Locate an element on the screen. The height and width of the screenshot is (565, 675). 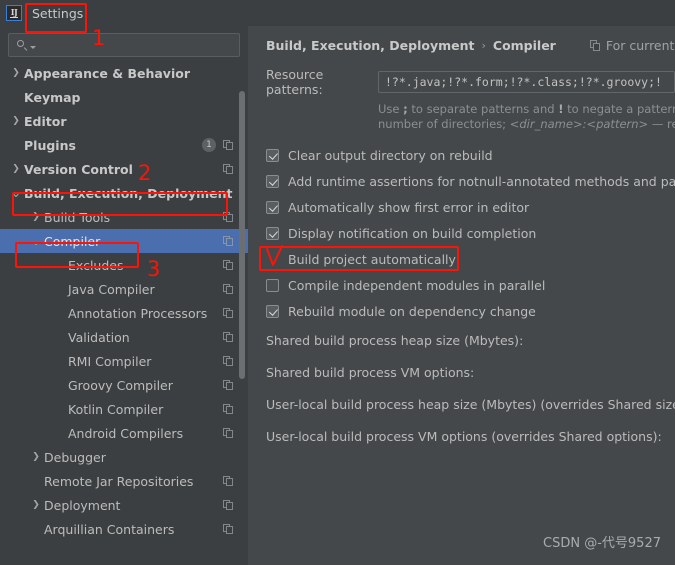
sidebar-item-java-compiler: Java Compiler is located at coordinates (124, 289).